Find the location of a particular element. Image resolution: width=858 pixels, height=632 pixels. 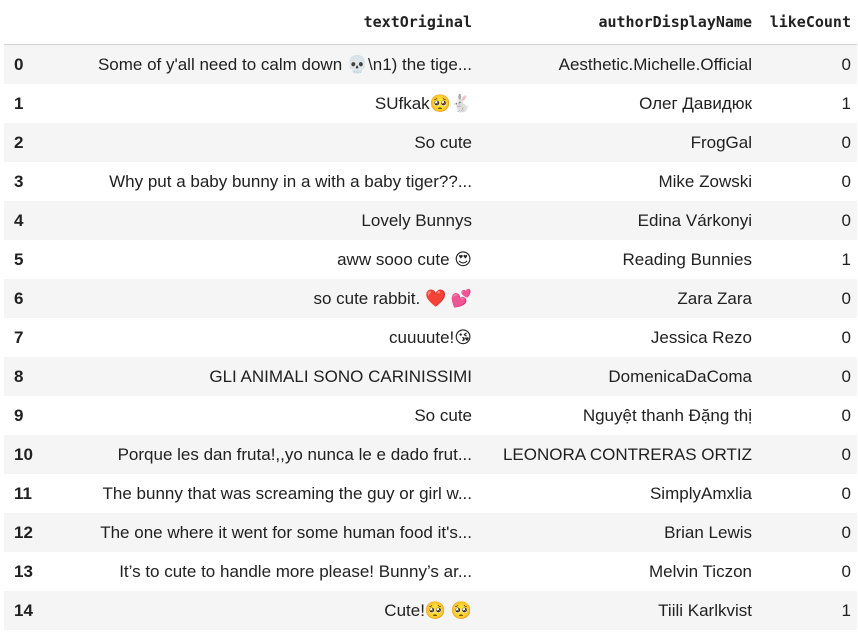

row-index: 9 is located at coordinates (19, 415).